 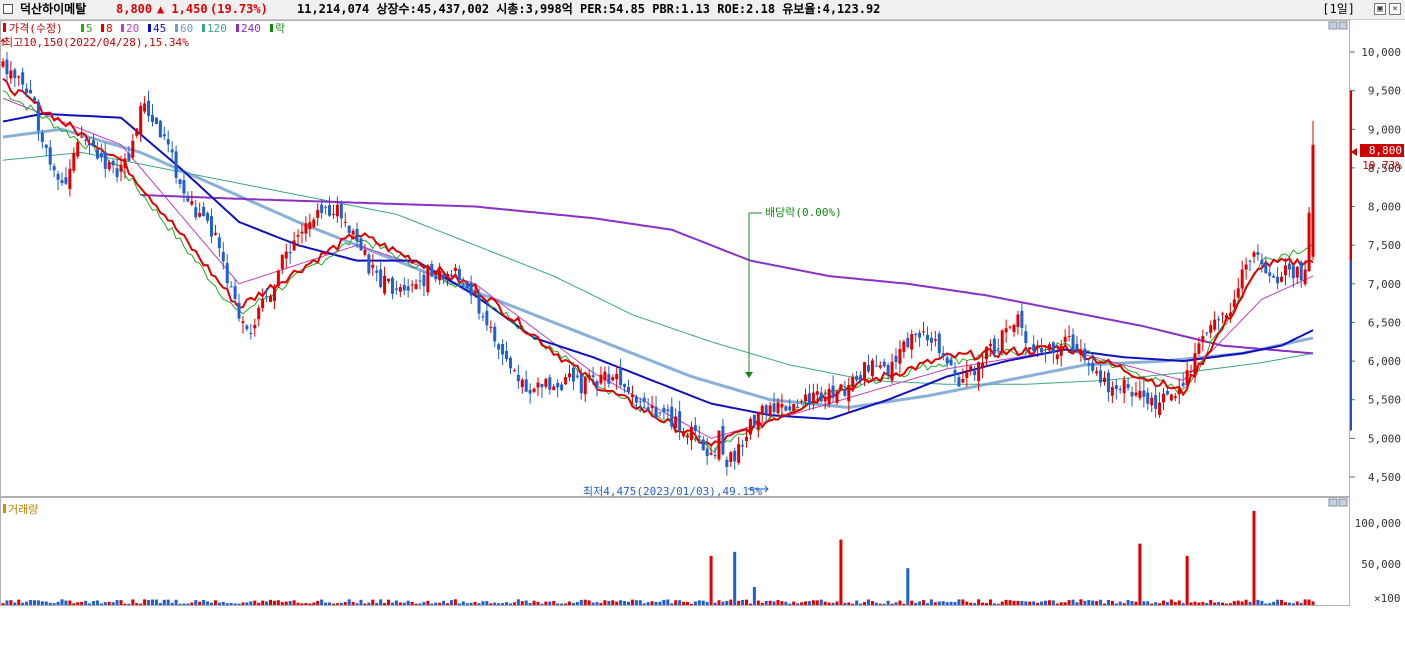 What do you see at coordinates (1380, 9) in the screenshot?
I see `restore-button: ▣` at bounding box center [1380, 9].